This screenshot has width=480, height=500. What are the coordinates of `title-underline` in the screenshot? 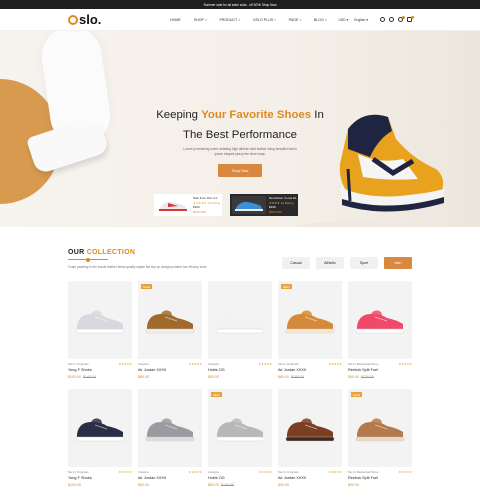 It's located at (88, 259).